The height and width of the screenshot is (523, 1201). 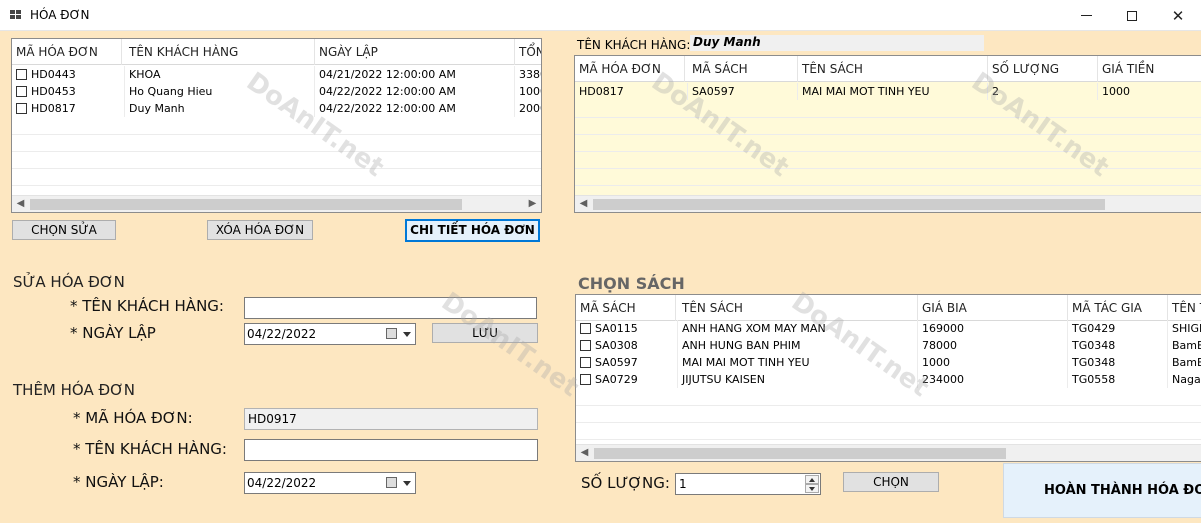 I want to click on add-customer-input, so click(x=391, y=450).